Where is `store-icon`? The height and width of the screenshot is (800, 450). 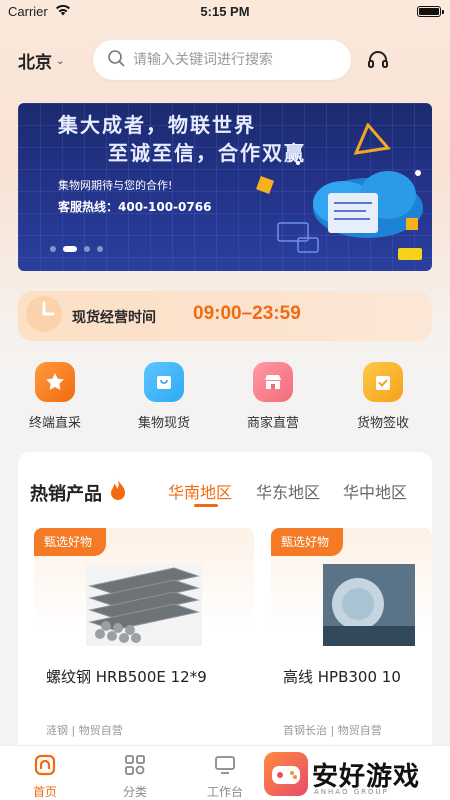
store-icon is located at coordinates (273, 382).